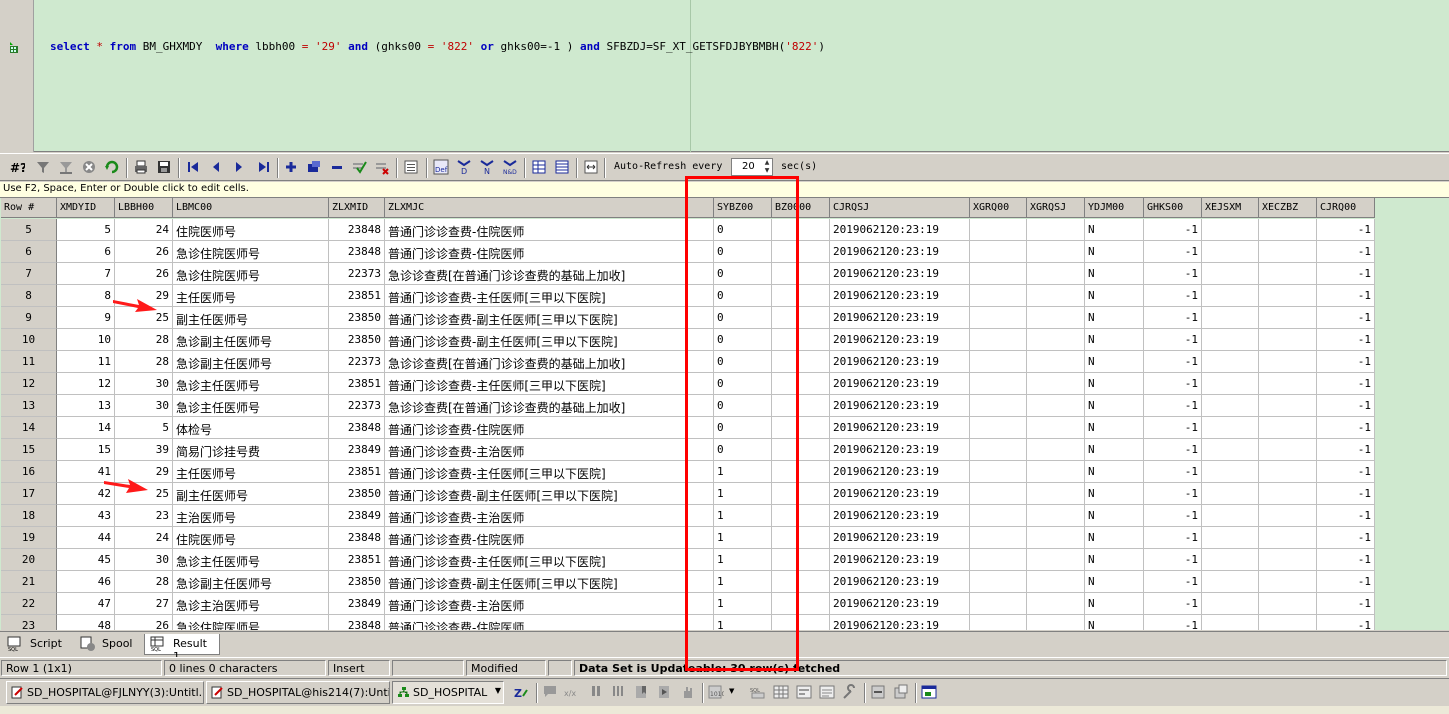 This screenshot has height=714, width=1449. What do you see at coordinates (337, 167) in the screenshot?
I see `delete-record-icon` at bounding box center [337, 167].